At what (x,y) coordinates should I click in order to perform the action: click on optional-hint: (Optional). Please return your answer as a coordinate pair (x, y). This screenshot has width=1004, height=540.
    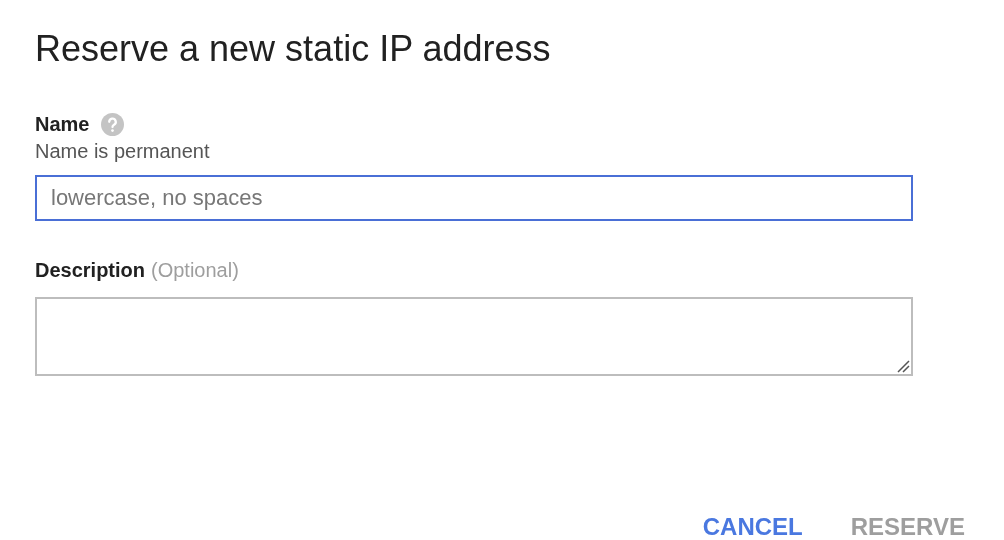
    Looking at the image, I should click on (195, 270).